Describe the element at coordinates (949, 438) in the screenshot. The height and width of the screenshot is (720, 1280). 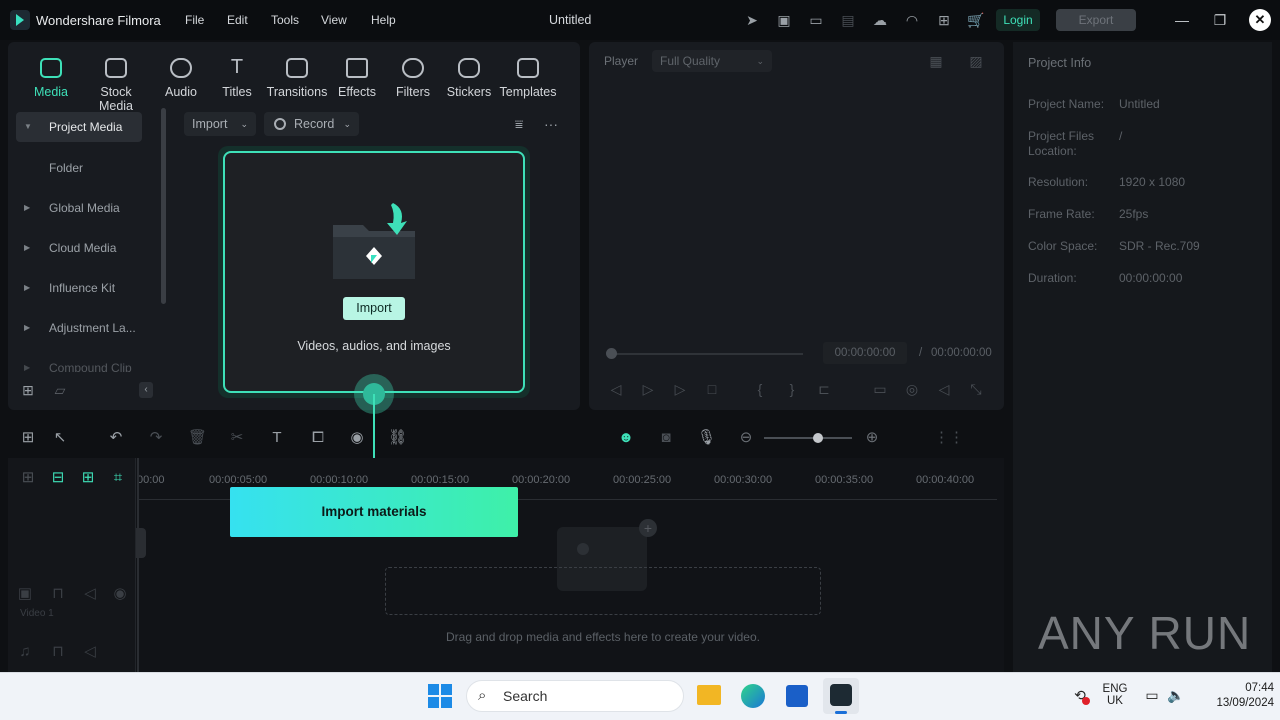
I see `track-height-icon: ⋮⋮` at that location.